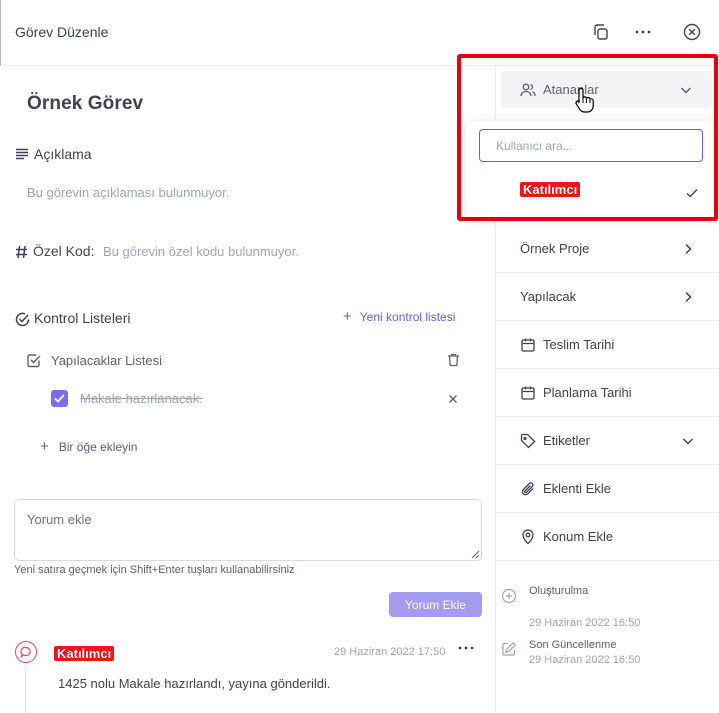 This screenshot has height=713, width=719. Describe the element at coordinates (579, 344) in the screenshot. I see `due-date-label: Teslim Tarihi` at that location.